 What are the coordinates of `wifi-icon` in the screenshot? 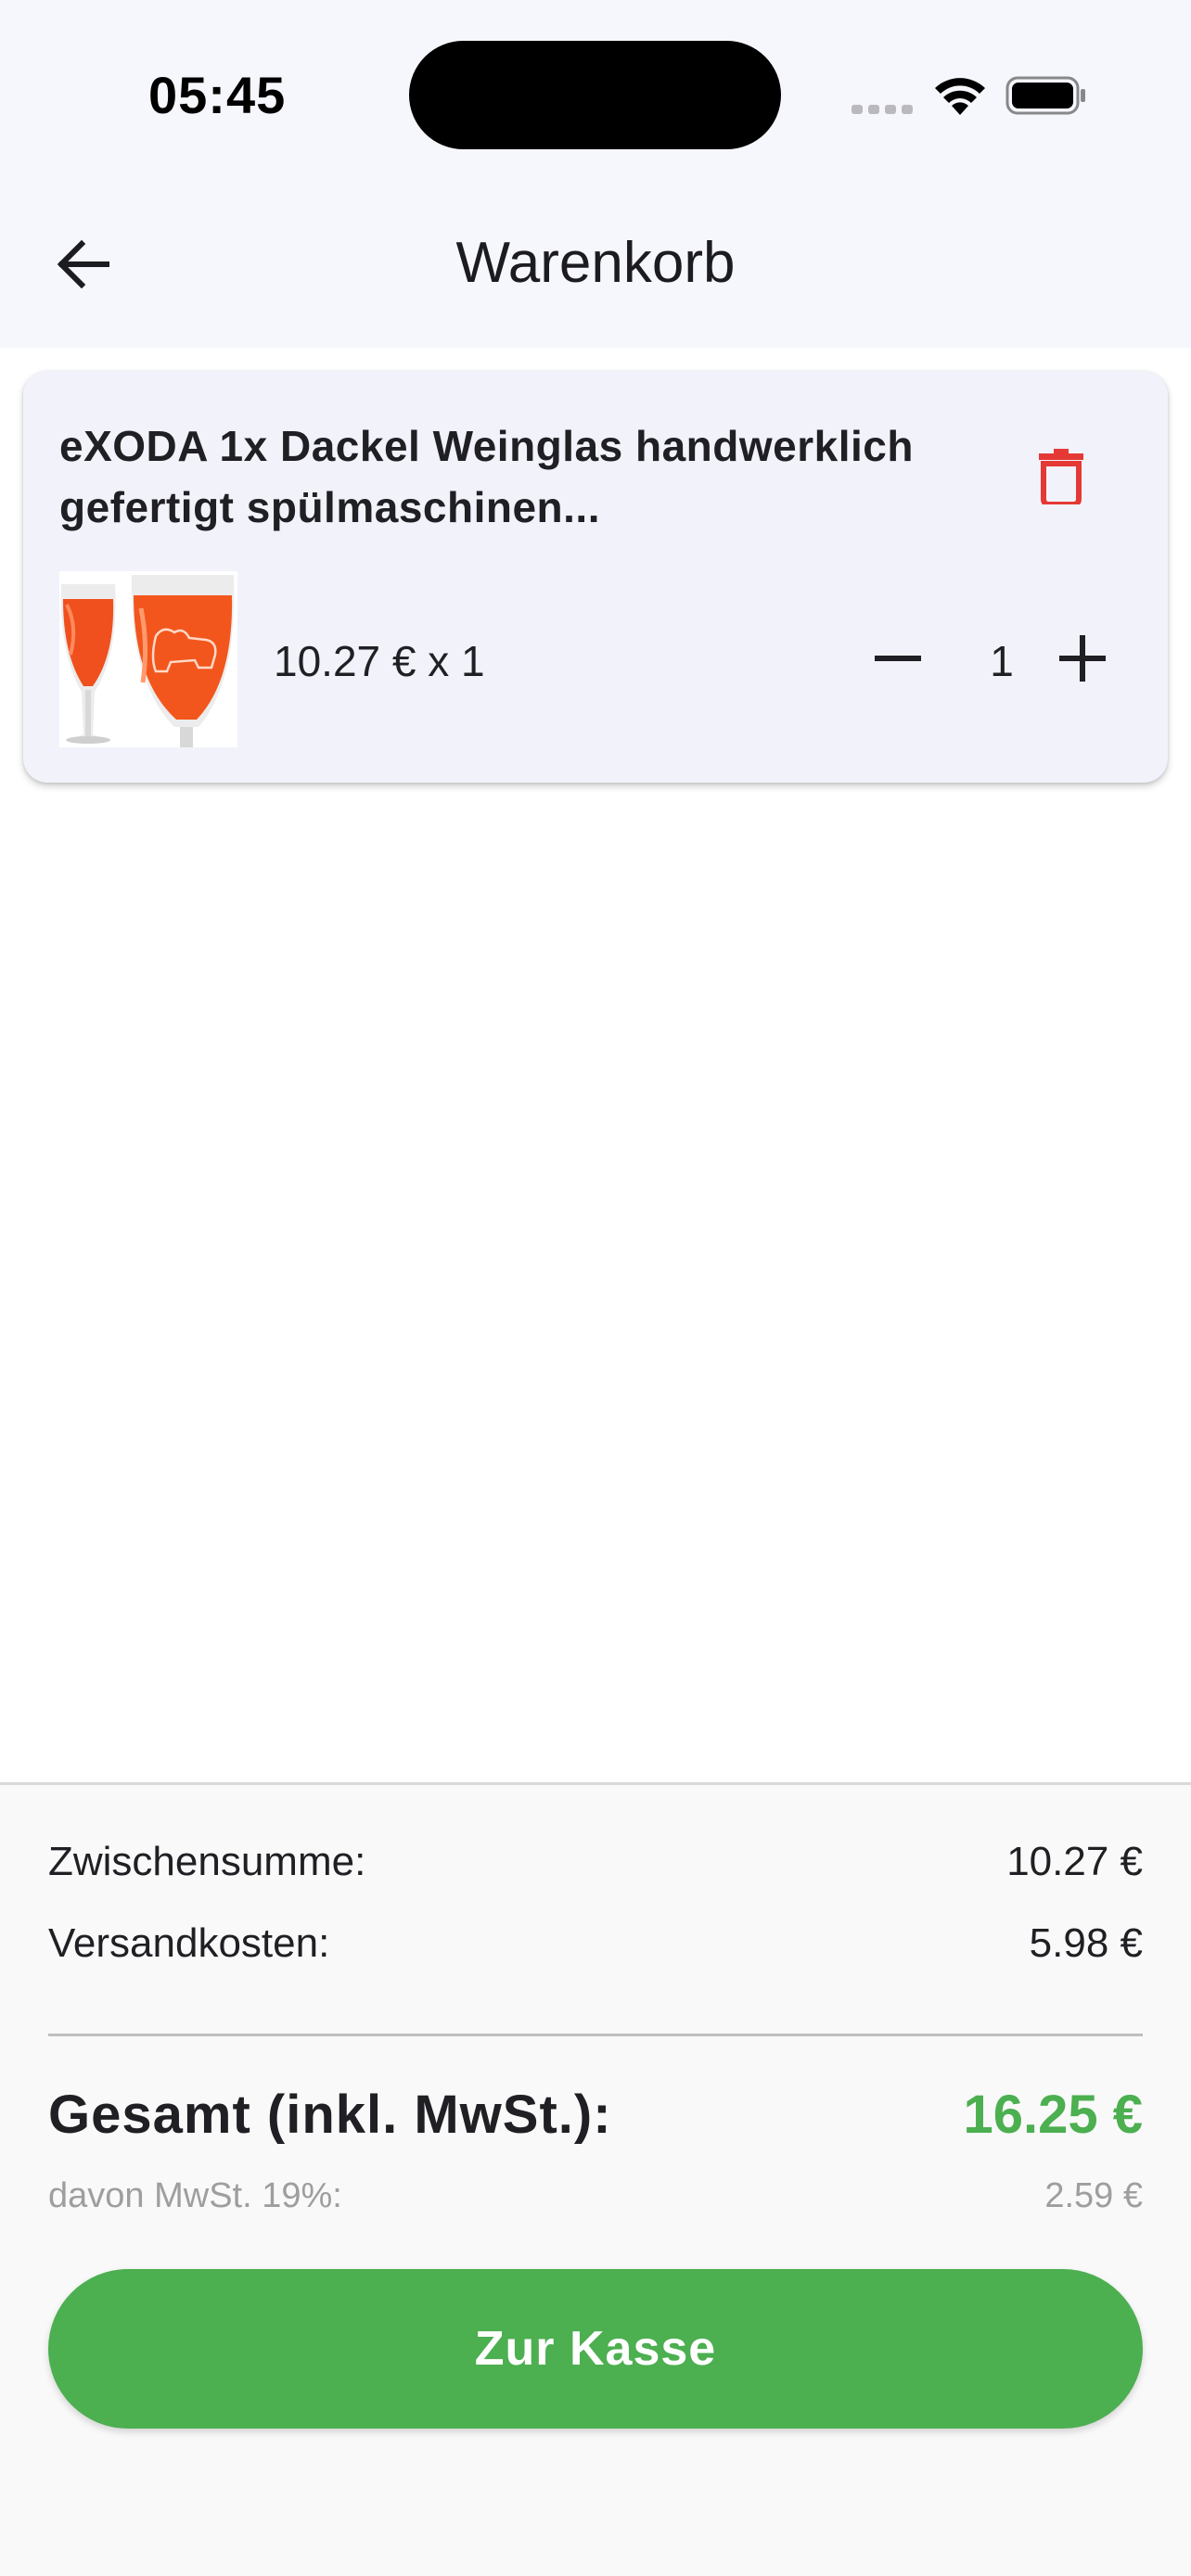 It's located at (960, 97).